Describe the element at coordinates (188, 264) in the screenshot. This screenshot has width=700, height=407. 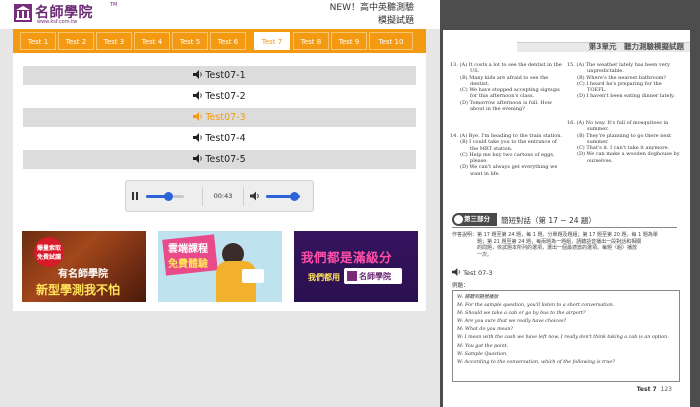
I see `banner-title-line2: 免費體驗` at that location.